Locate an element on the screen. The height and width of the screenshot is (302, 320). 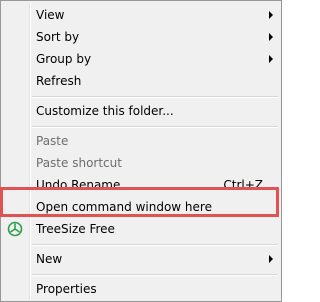
menu-item-sort-by: Sort by is located at coordinates (141, 37).